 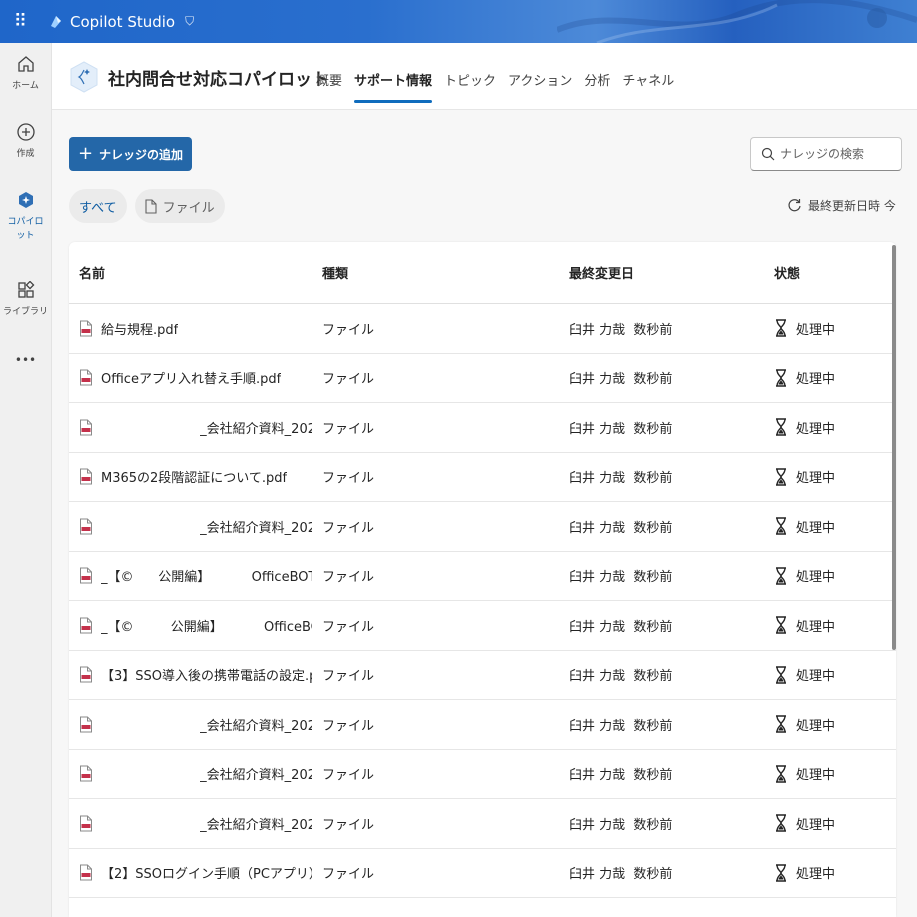 What do you see at coordinates (25, 154) in the screenshot?
I see `rail-create-label: 作成` at bounding box center [25, 154].